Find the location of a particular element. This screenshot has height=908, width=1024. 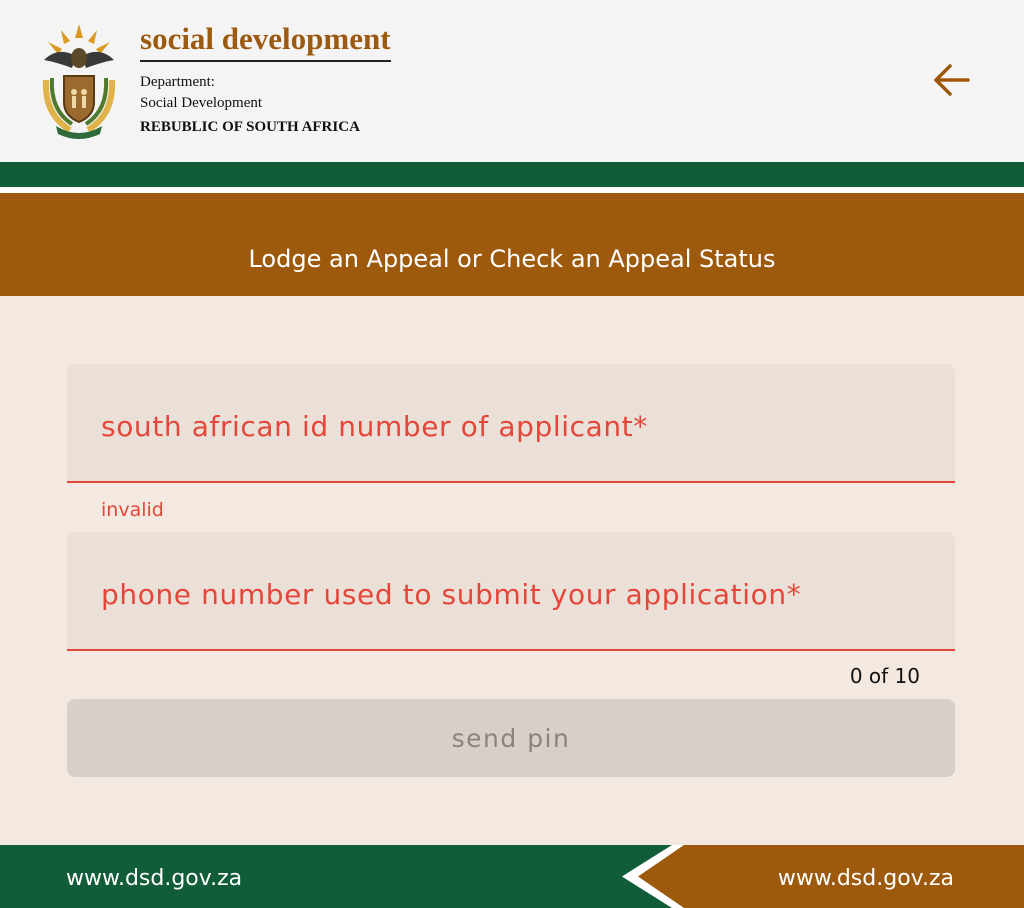

footer-link-right: www.dsd.gov.za is located at coordinates (866, 876).